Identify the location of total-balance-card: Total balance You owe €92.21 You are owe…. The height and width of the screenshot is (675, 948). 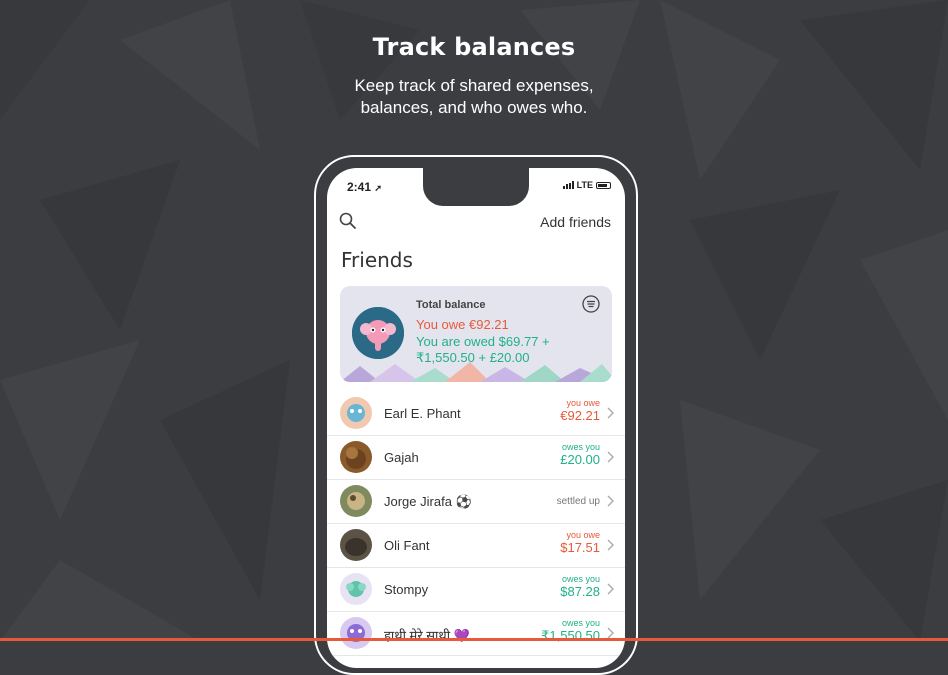
(476, 334).